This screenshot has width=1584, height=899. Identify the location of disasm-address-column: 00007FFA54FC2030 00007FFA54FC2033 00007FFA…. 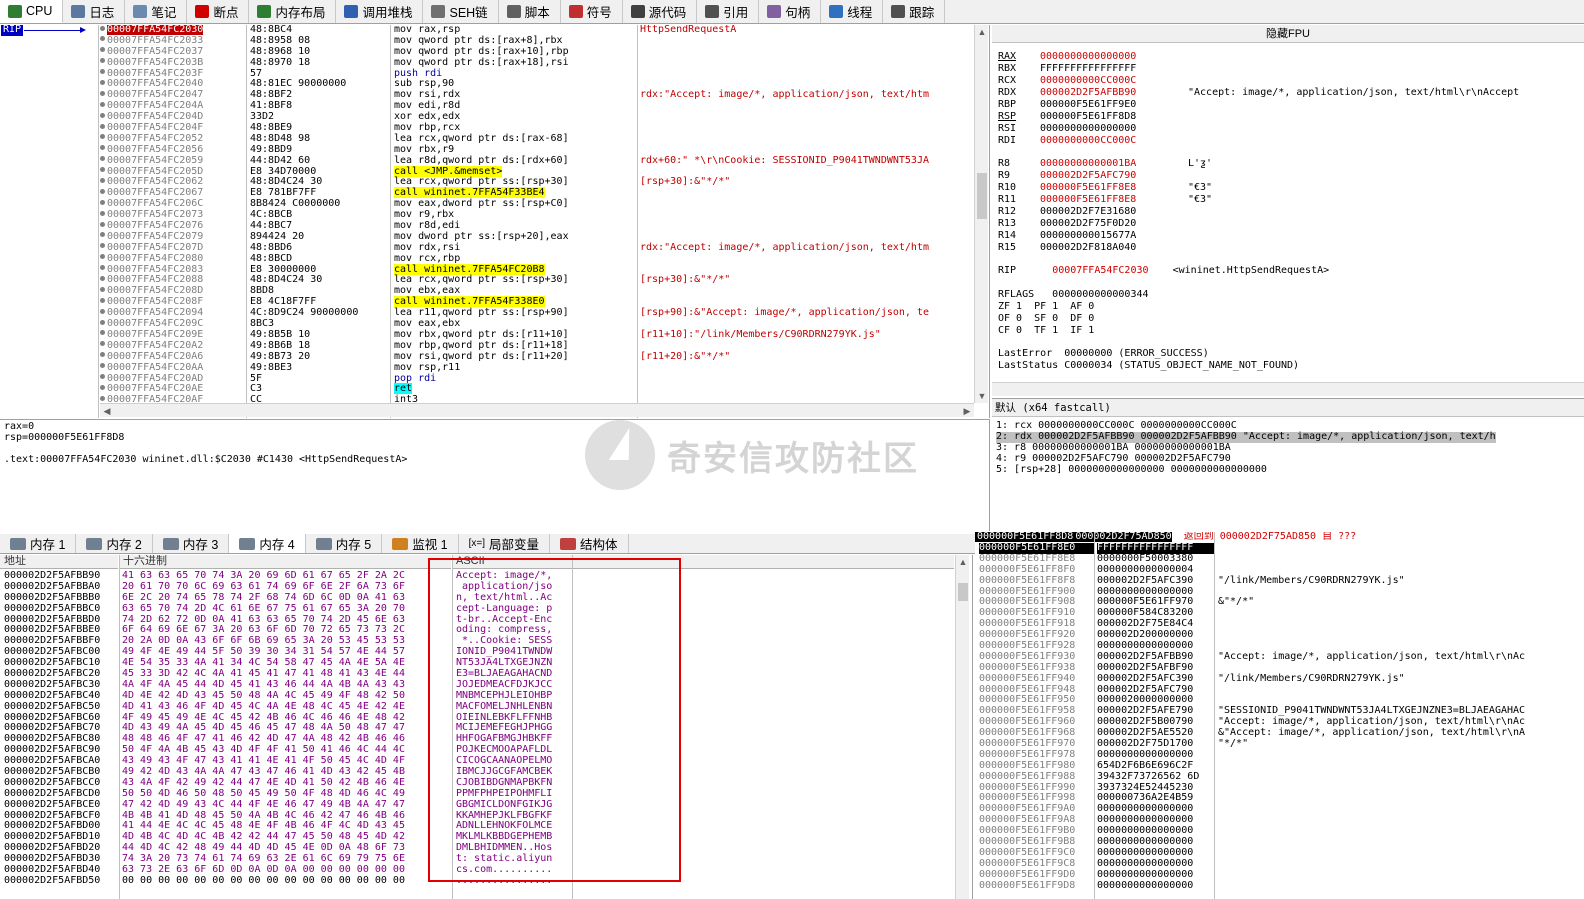
(173, 221).